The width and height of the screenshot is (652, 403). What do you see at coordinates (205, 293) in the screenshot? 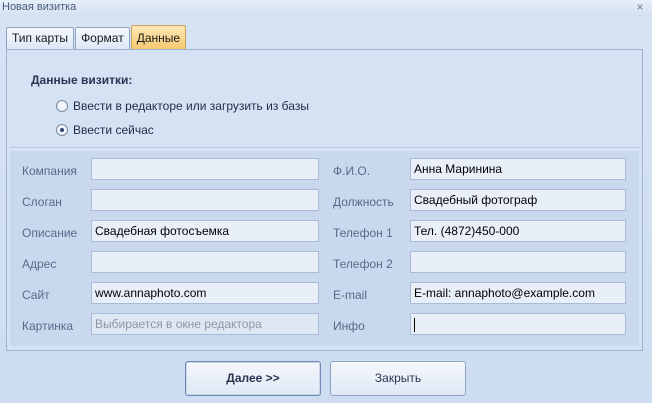
I see `site-input: www.annaphoto.com` at bounding box center [205, 293].